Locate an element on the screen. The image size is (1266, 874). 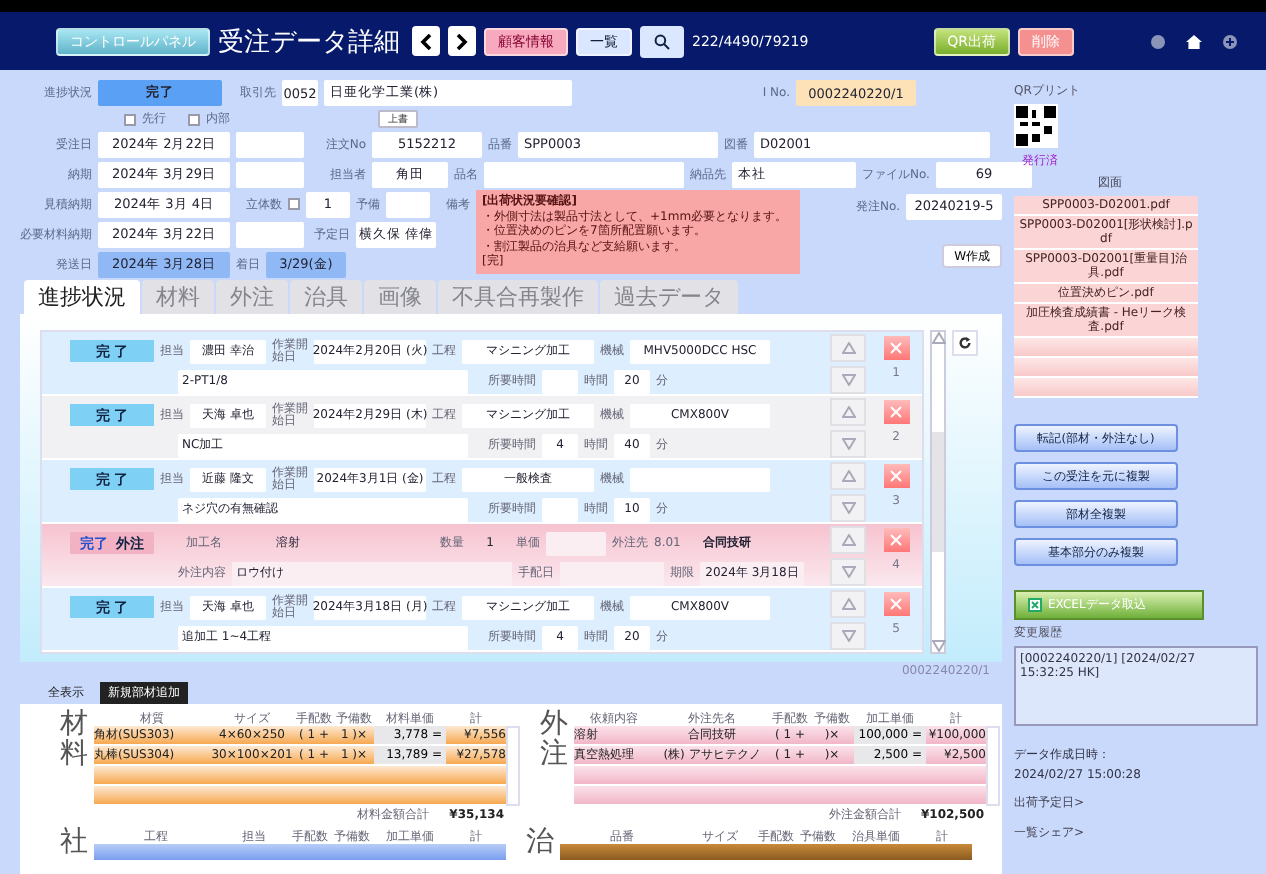
search-icon is located at coordinates (662, 41).